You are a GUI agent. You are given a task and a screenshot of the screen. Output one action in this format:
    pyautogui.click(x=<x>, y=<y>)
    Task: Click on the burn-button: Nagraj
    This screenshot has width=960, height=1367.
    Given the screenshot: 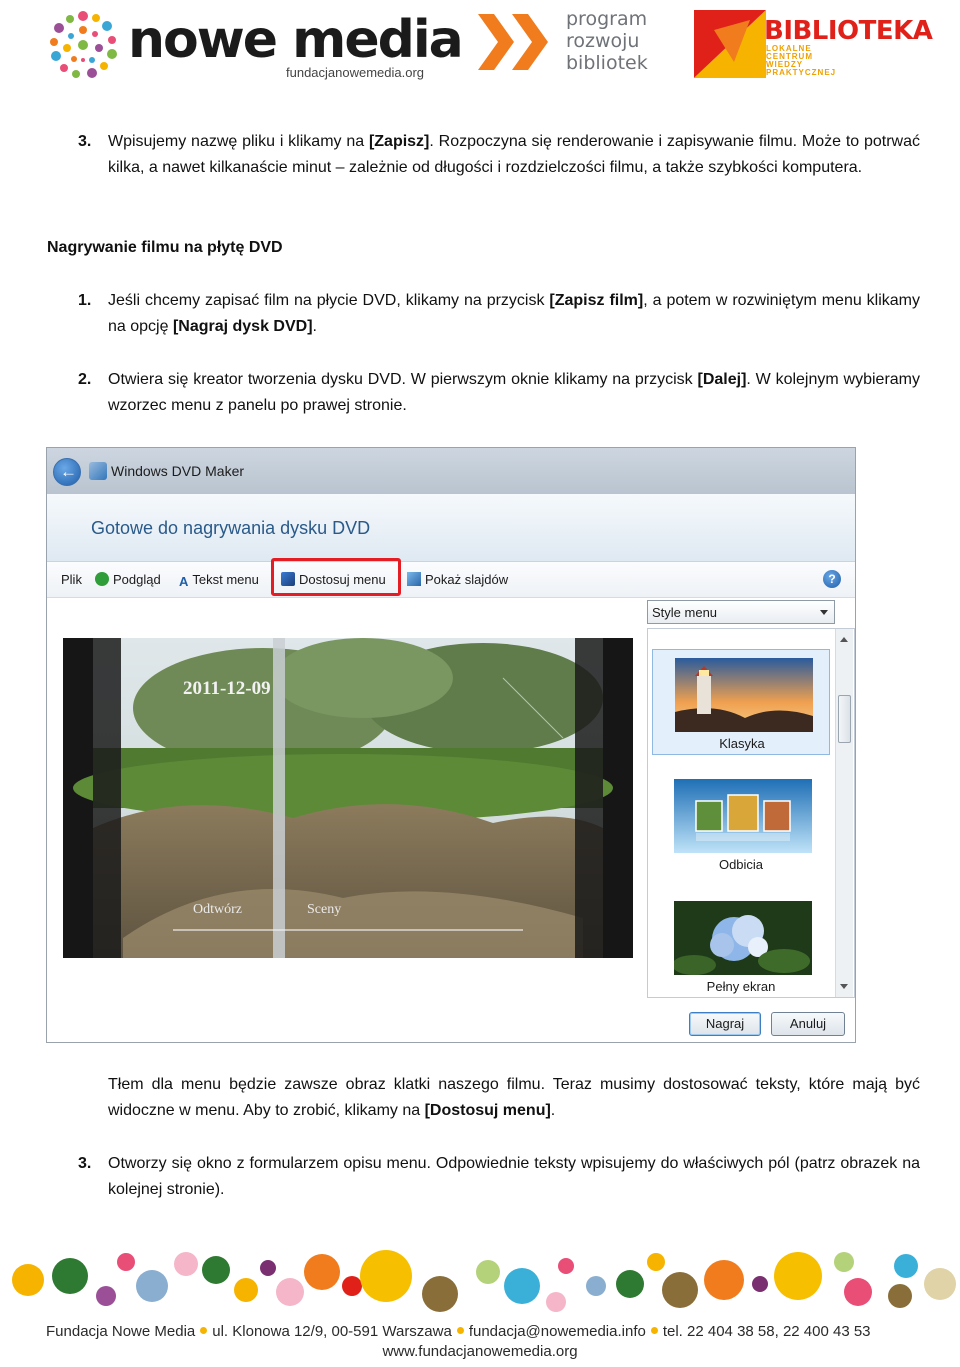 What is the action you would take?
    pyautogui.click(x=725, y=1024)
    